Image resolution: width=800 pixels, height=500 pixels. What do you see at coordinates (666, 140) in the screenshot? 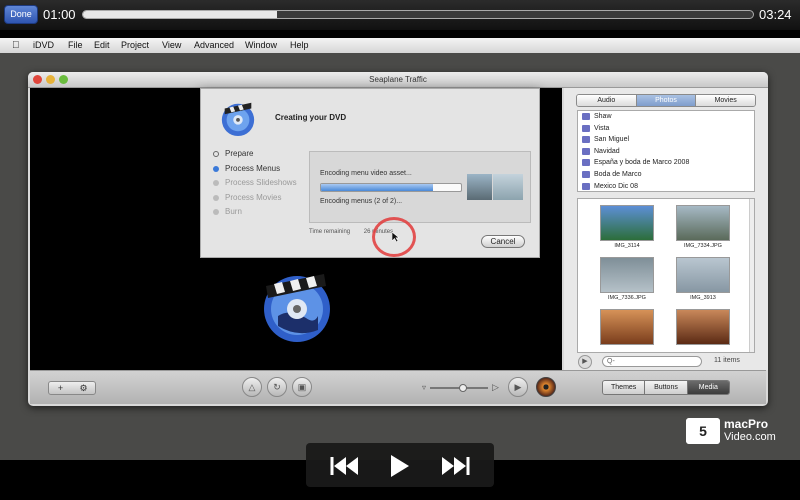
I see `album-list-item: San Miguel` at bounding box center [666, 140].